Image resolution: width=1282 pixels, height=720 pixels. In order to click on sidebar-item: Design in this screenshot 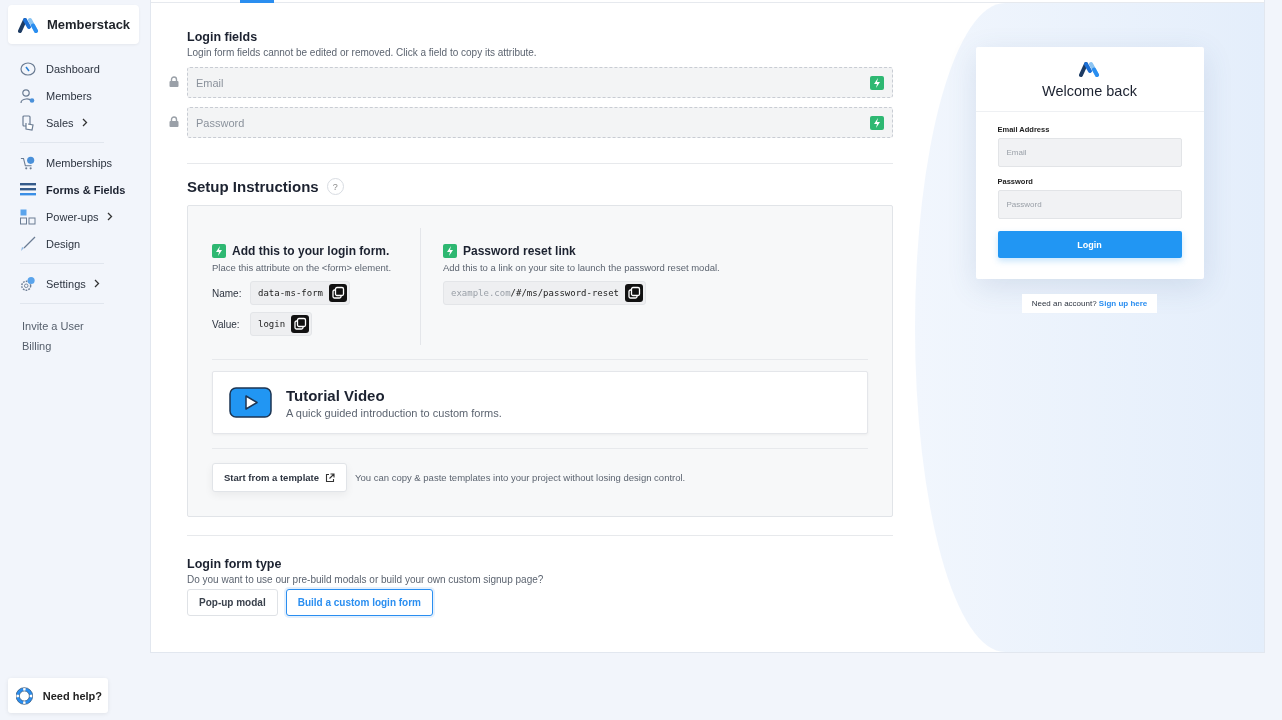, I will do `click(79, 243)`.